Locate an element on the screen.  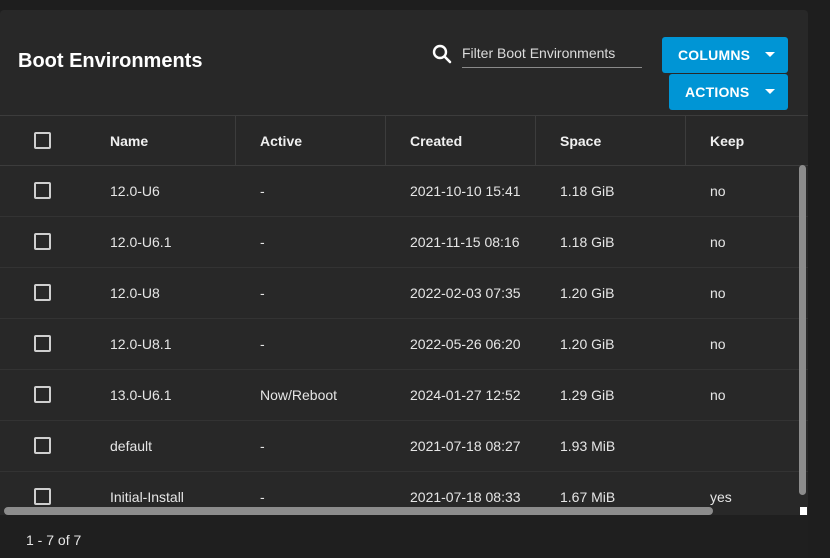
columns-button: COLUMNS is located at coordinates (725, 55).